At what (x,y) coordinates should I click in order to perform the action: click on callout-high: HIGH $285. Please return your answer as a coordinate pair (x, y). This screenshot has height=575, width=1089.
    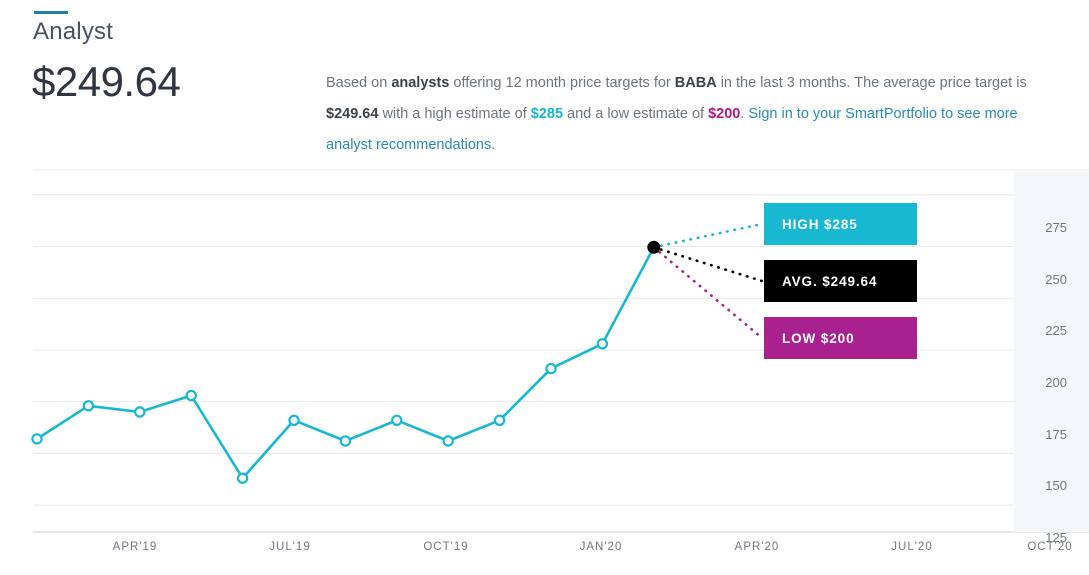
    Looking at the image, I should click on (840, 224).